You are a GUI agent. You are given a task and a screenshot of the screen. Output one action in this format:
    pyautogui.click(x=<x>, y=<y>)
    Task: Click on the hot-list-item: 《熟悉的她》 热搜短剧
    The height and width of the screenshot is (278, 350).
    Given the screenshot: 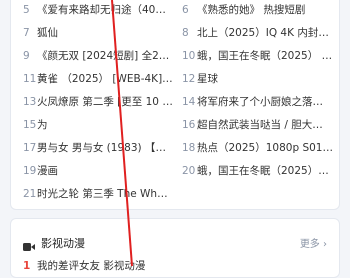 What is the action you would take?
    pyautogui.click(x=265, y=10)
    